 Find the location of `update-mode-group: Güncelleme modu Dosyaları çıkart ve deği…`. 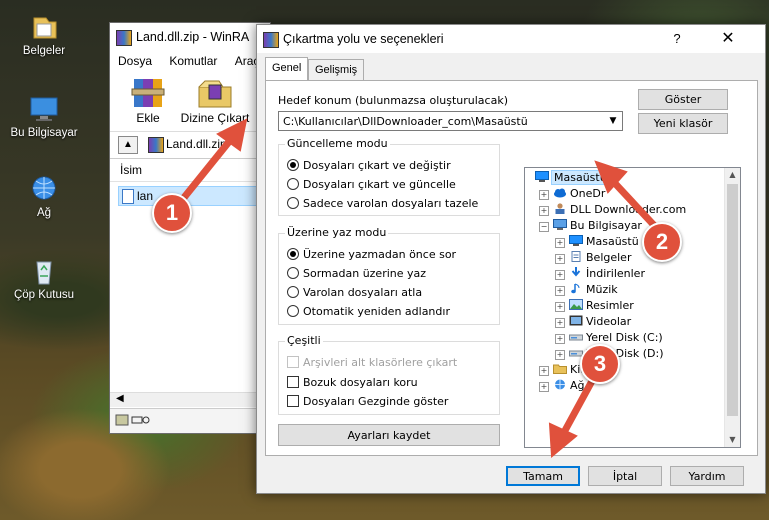

update-mode-group: Güncelleme modu Dosyaları çıkart ve deği… is located at coordinates (389, 176).